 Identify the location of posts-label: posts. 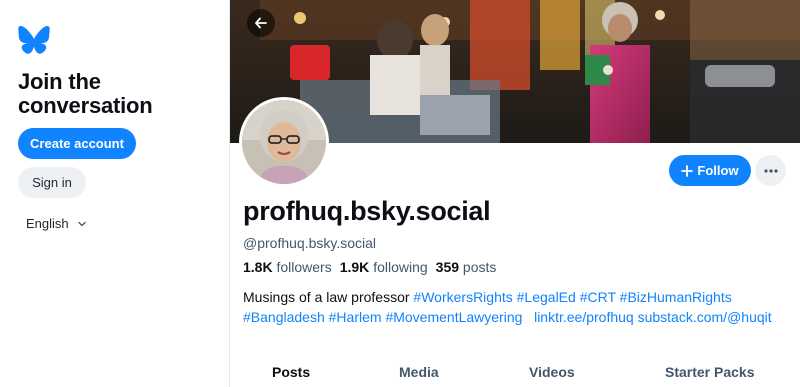
(479, 267).